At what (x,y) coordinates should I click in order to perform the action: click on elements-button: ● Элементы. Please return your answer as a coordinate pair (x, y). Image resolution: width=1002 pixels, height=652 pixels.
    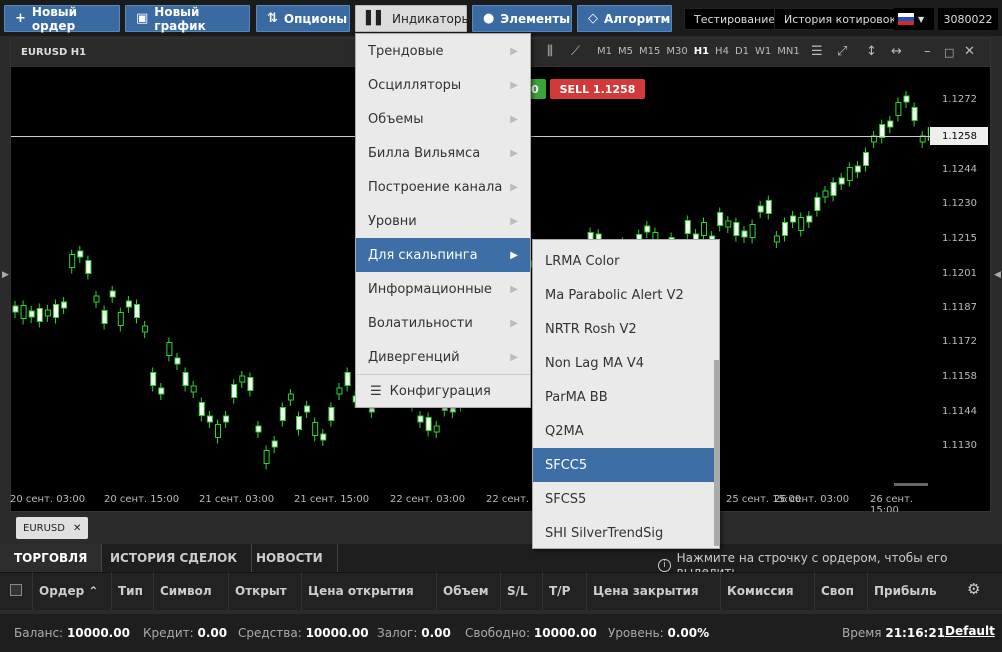
    Looking at the image, I should click on (522, 18).